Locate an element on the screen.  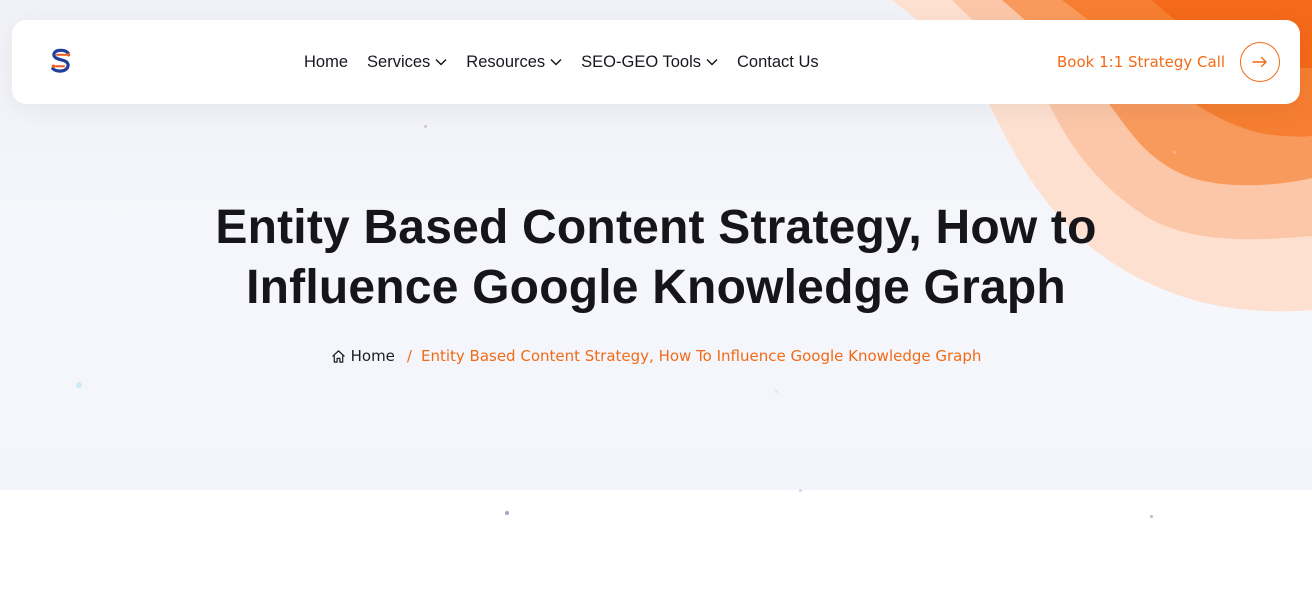
breadcrumb-home-label: Home is located at coordinates (372, 356).